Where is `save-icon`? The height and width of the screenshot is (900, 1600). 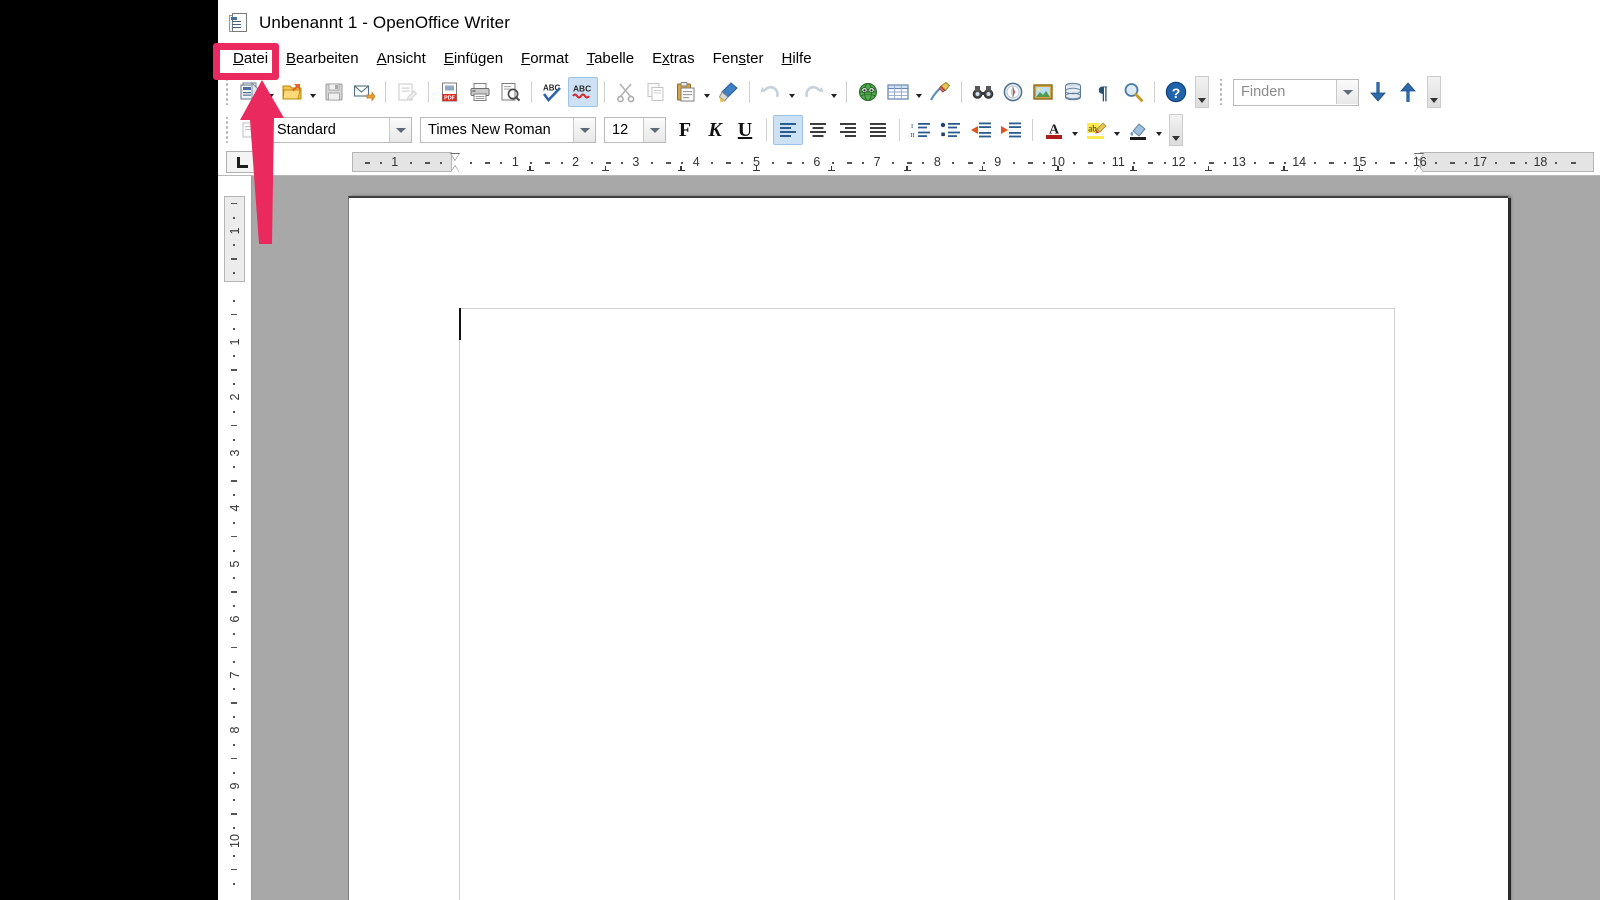
save-icon is located at coordinates (334, 92).